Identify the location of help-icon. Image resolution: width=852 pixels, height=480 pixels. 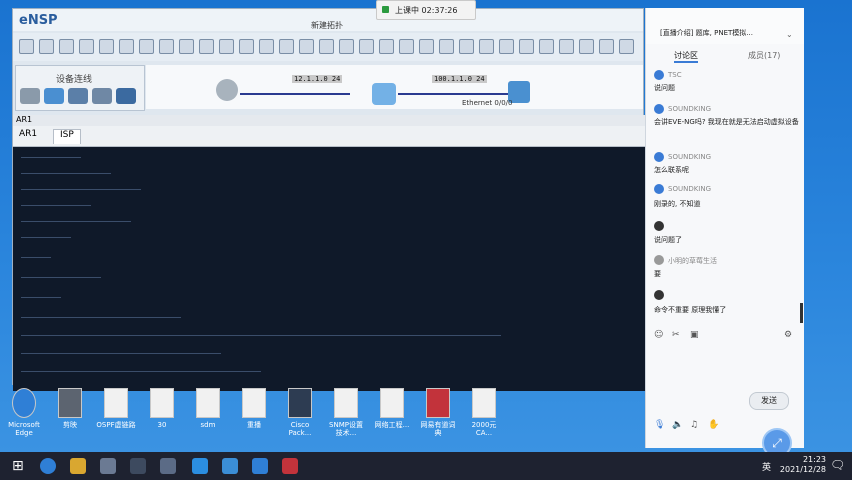
(626, 46).